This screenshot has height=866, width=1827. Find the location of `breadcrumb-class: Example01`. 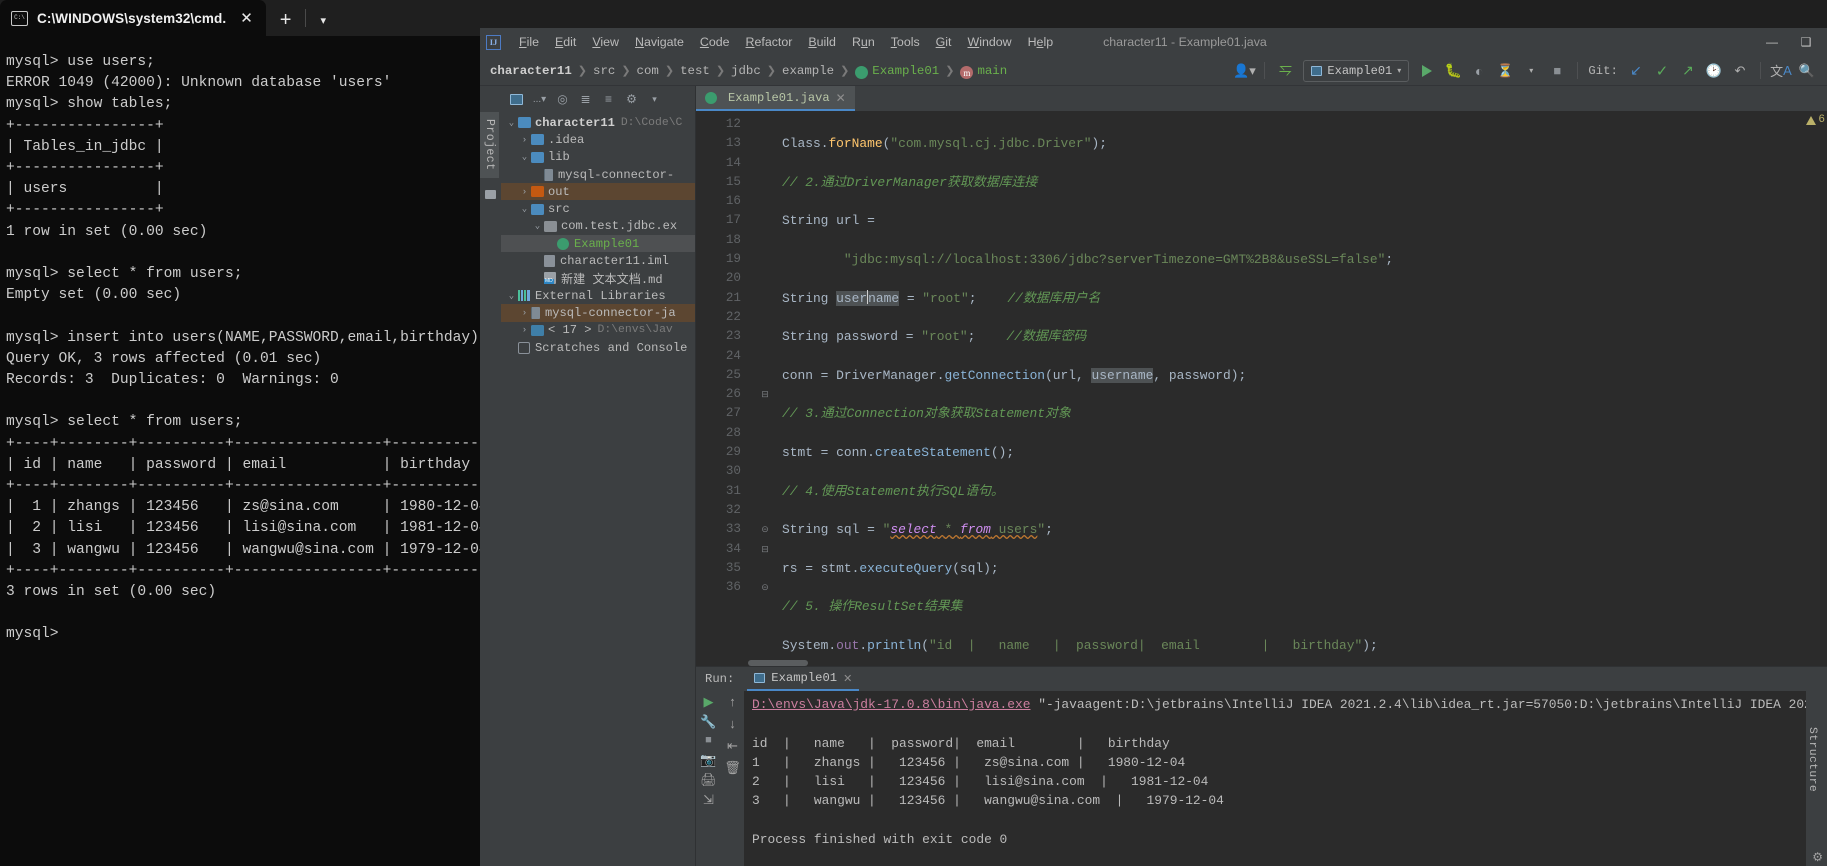

breadcrumb-class: Example01 is located at coordinates (905, 71).